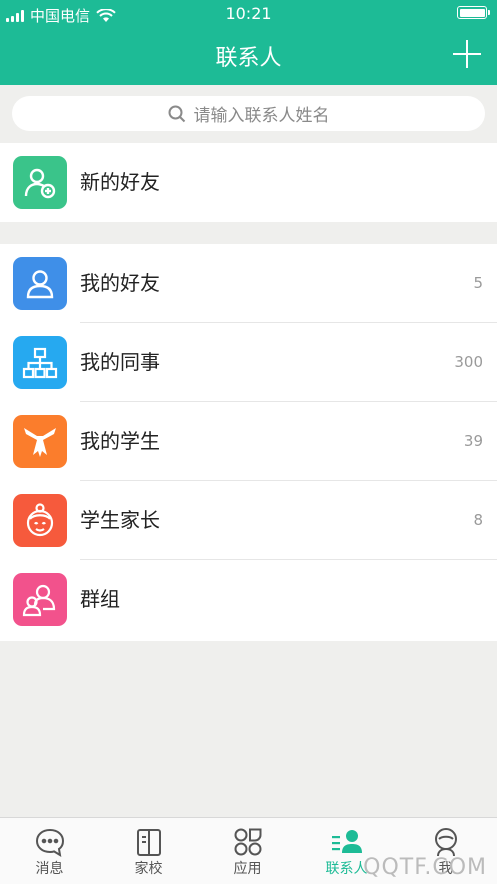 Image resolution: width=497 pixels, height=884 pixels. What do you see at coordinates (176, 113) in the screenshot?
I see `search-icon` at bounding box center [176, 113].